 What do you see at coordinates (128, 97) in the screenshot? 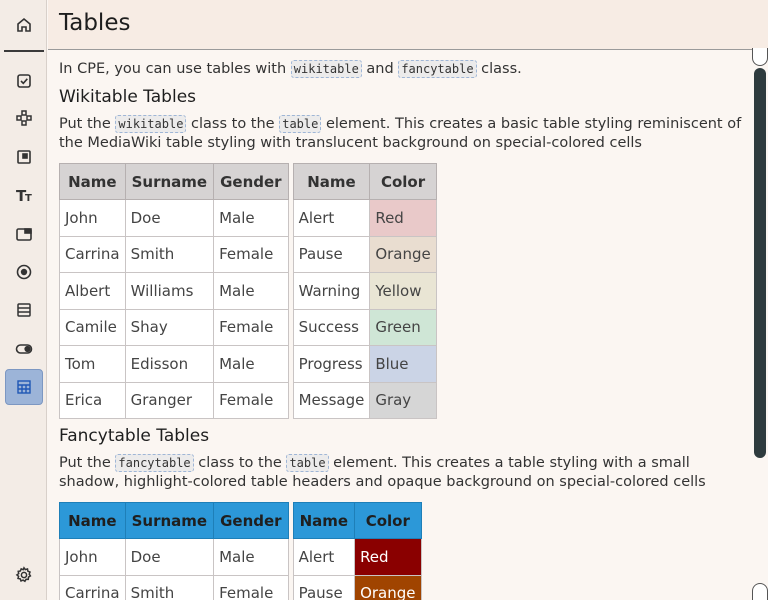
I see `wikitable-heading: Wikitable Tables` at bounding box center [128, 97].